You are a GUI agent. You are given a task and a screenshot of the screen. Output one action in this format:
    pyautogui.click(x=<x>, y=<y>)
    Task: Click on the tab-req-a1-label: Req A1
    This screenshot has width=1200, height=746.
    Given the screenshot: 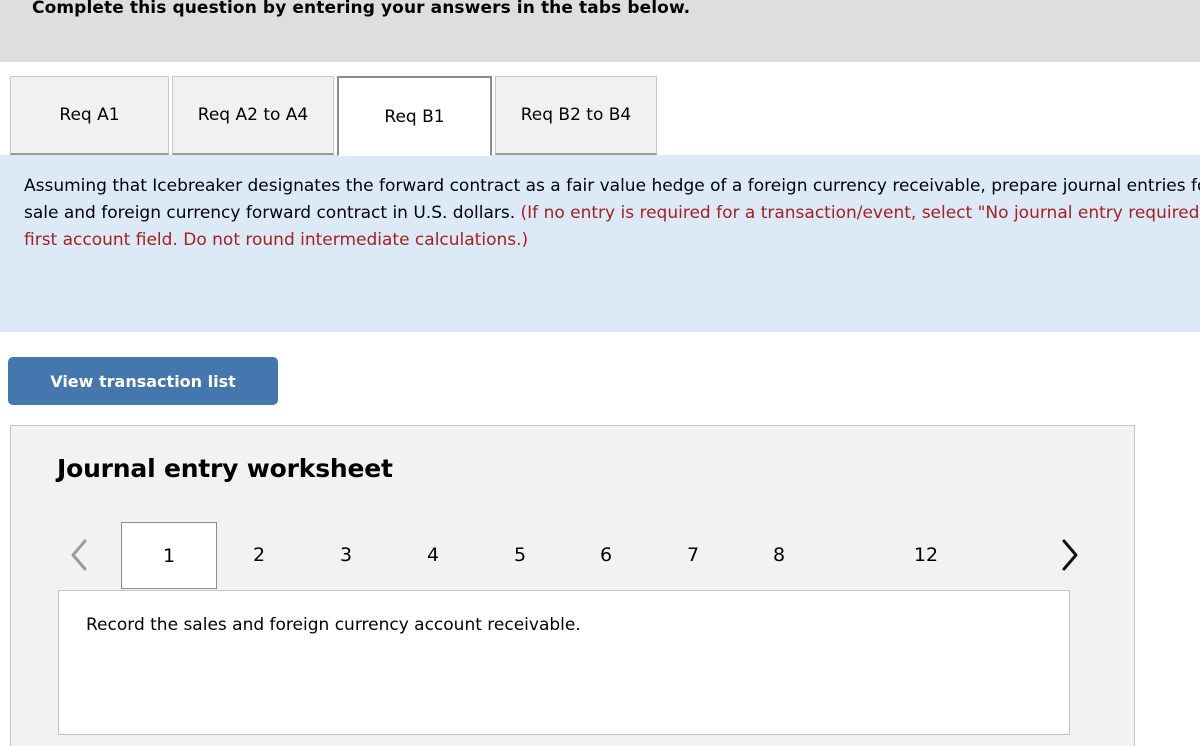 What is the action you would take?
    pyautogui.click(x=89, y=115)
    